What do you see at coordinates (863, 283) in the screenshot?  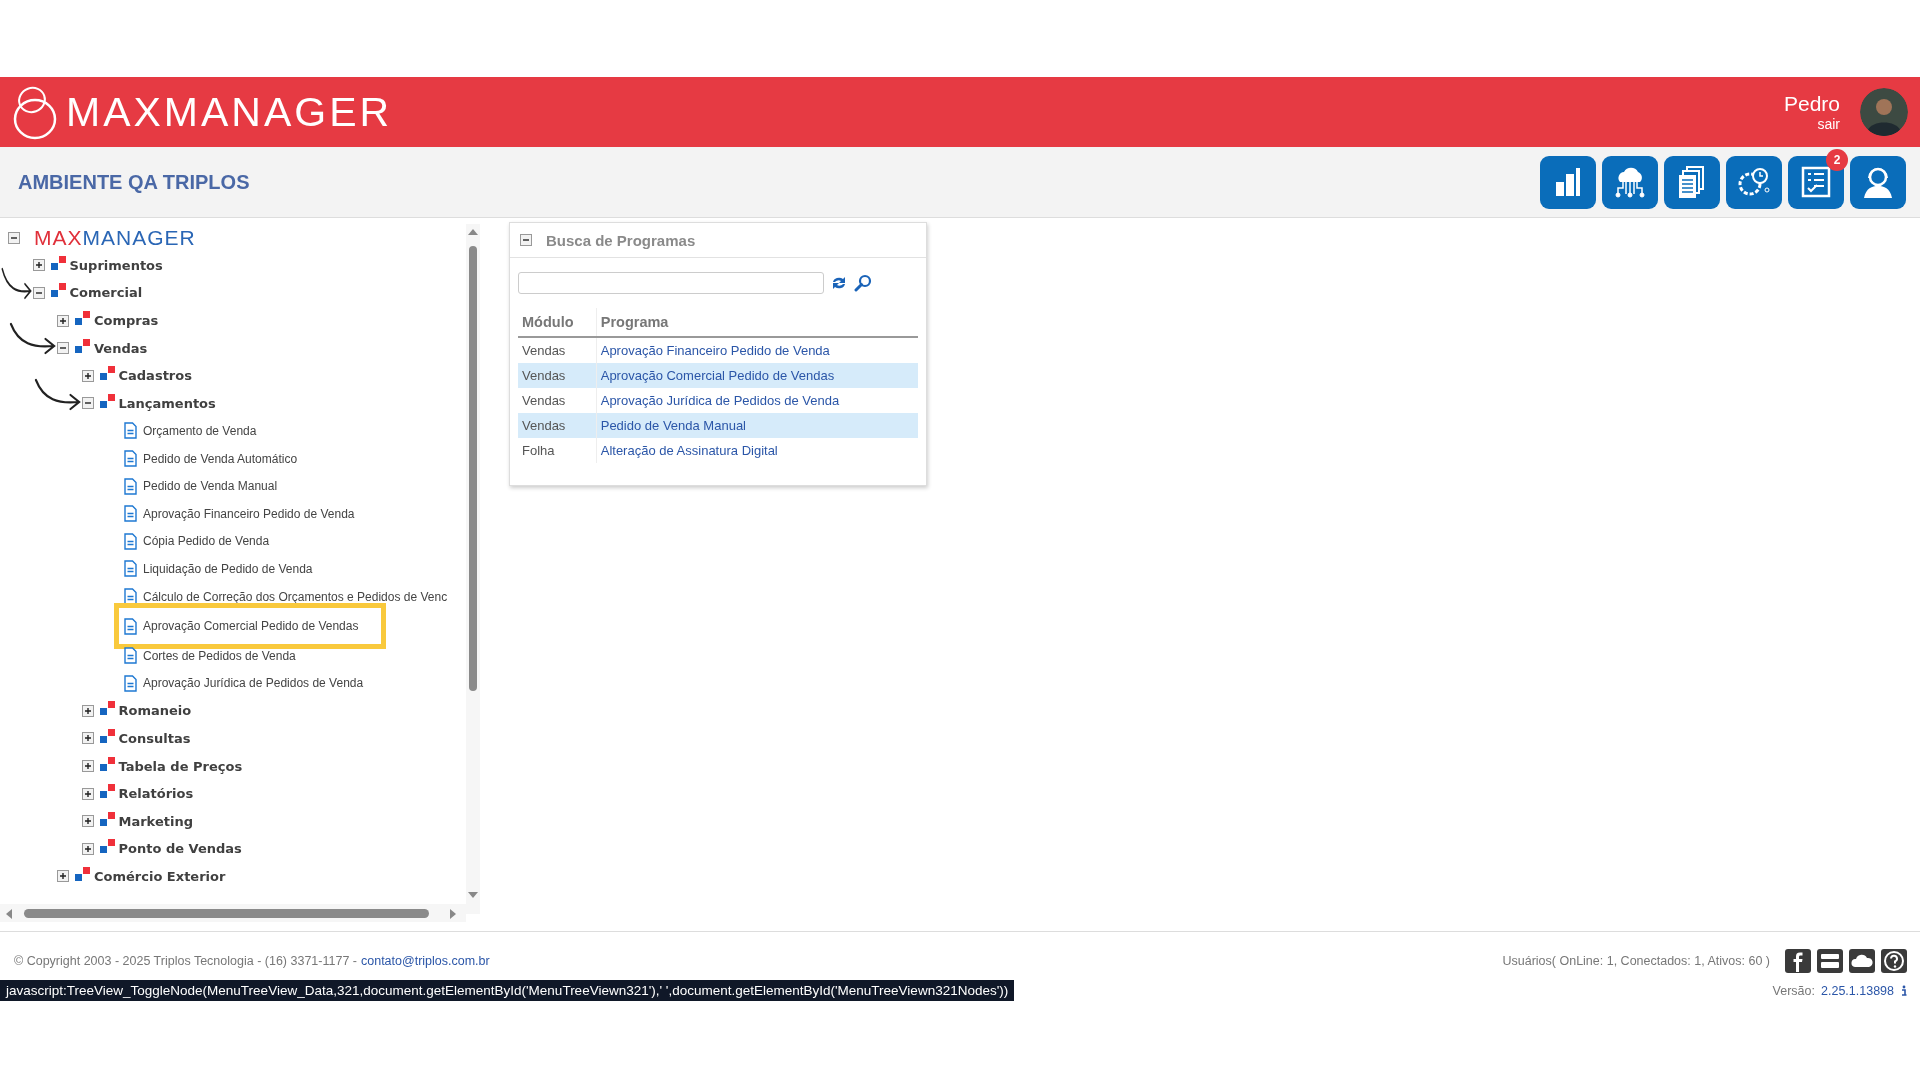 I see `search-icon` at bounding box center [863, 283].